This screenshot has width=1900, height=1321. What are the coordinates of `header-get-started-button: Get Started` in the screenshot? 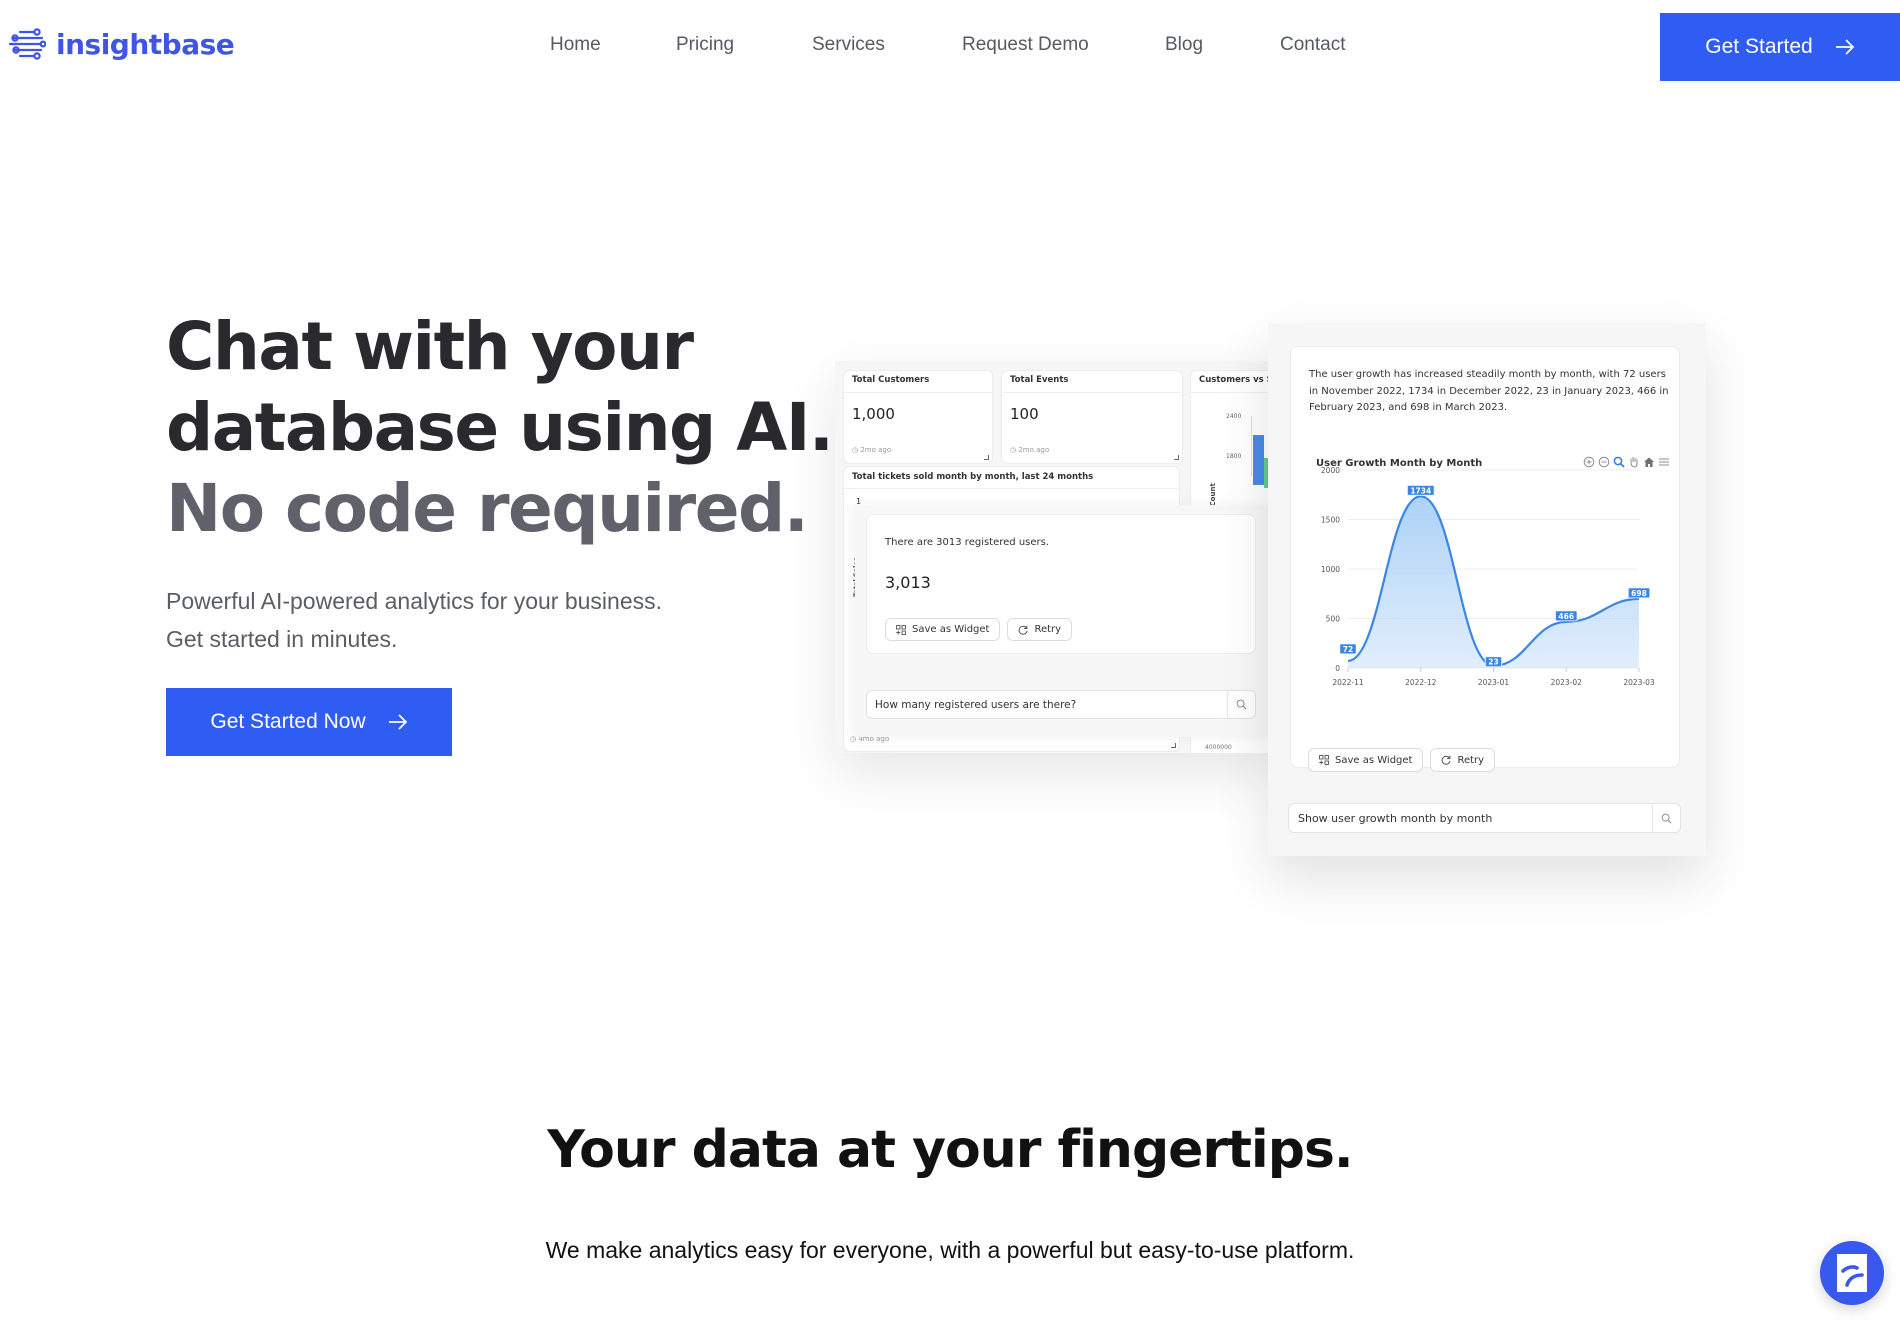 It's located at (1780, 47).